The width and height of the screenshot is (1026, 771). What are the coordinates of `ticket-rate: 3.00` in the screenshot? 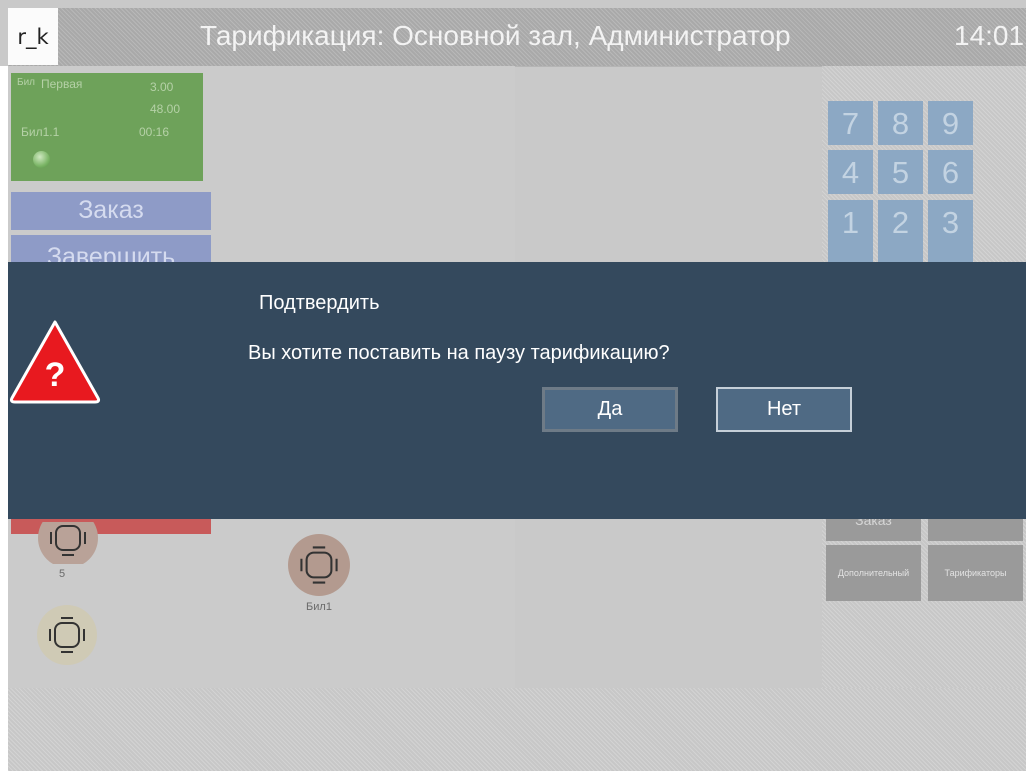 It's located at (162, 87).